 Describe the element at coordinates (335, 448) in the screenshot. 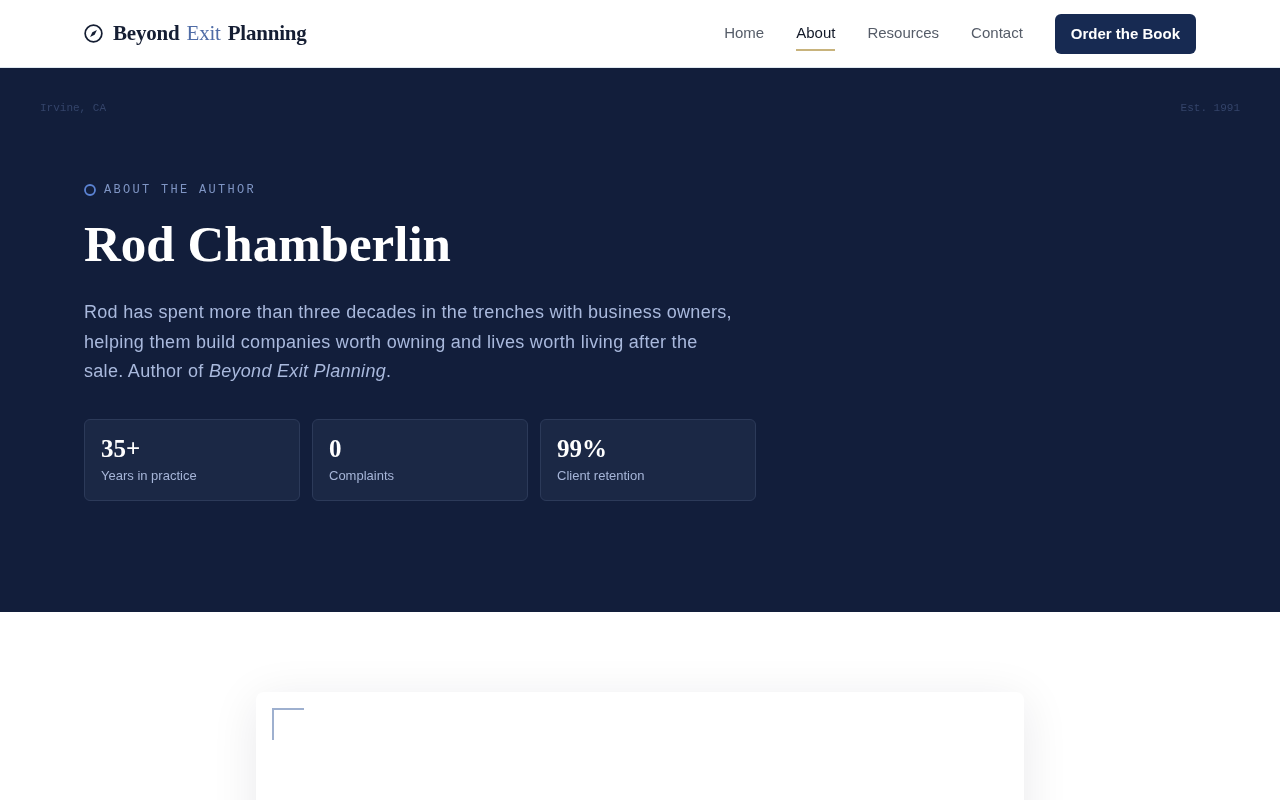

I see `stat-value: 0` at that location.